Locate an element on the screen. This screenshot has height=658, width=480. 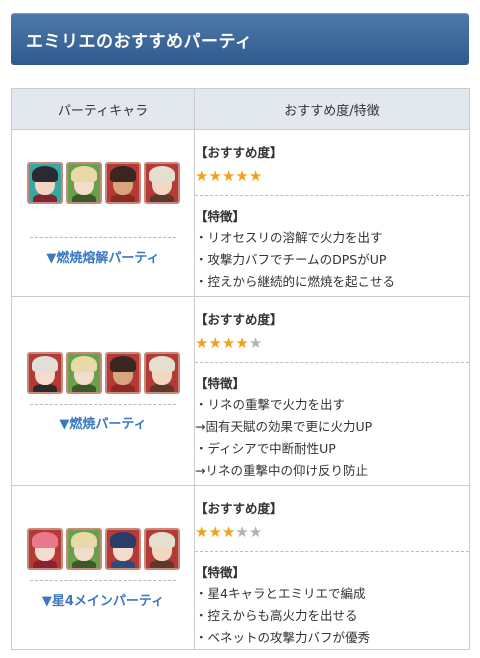
xingqiu-icon is located at coordinates (122, 549).